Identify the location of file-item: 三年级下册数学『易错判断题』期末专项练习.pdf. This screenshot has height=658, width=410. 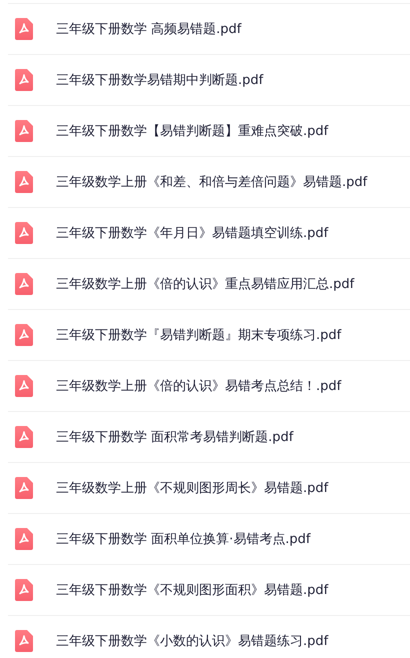
(209, 334).